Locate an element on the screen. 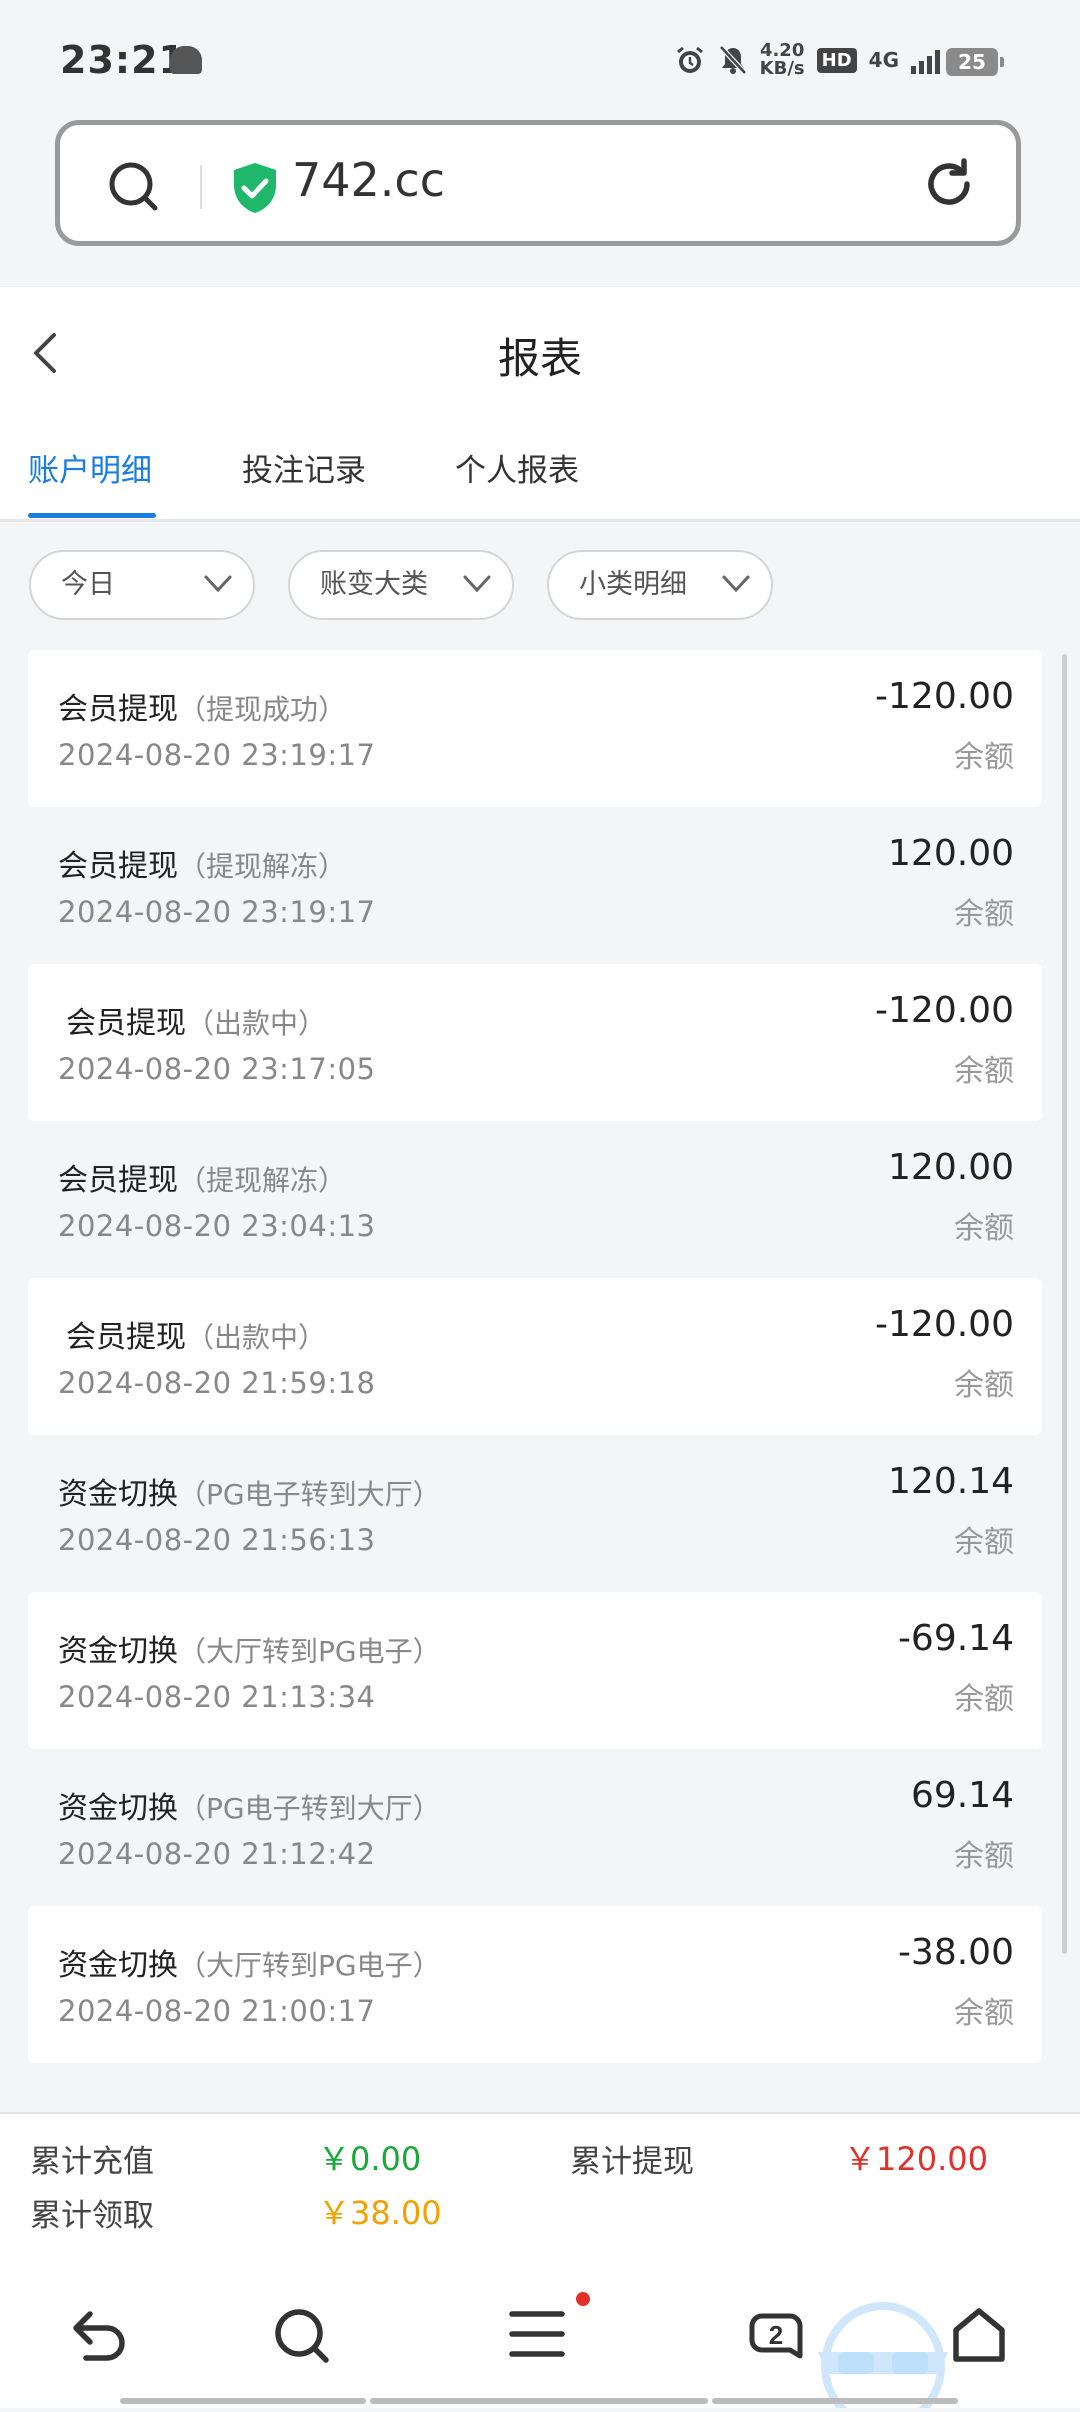 This screenshot has height=2412, width=1080. net-speed: 4.20 KB/s is located at coordinates (782, 60).